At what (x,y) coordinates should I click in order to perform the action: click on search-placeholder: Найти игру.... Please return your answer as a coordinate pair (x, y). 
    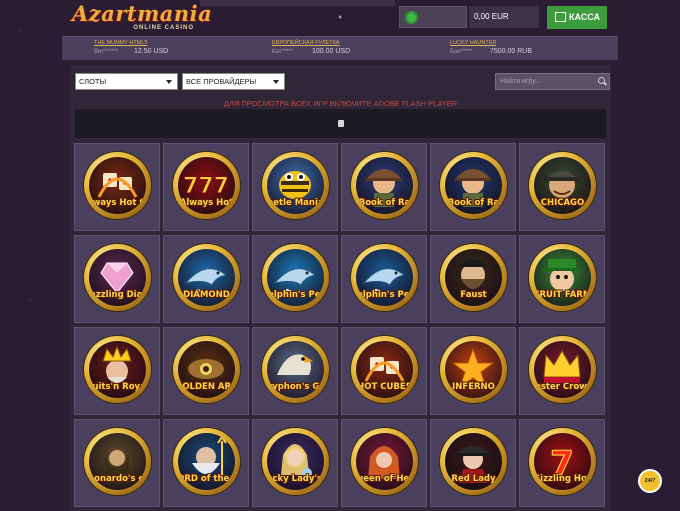
    Looking at the image, I should click on (520, 81).